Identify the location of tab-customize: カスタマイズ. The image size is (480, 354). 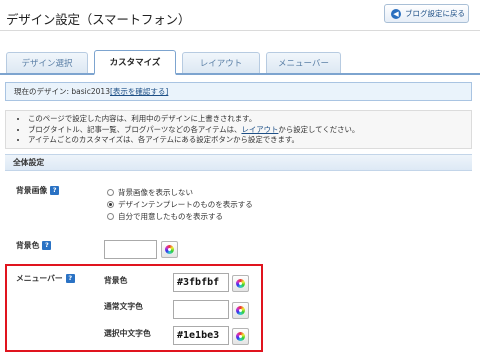
(135, 62).